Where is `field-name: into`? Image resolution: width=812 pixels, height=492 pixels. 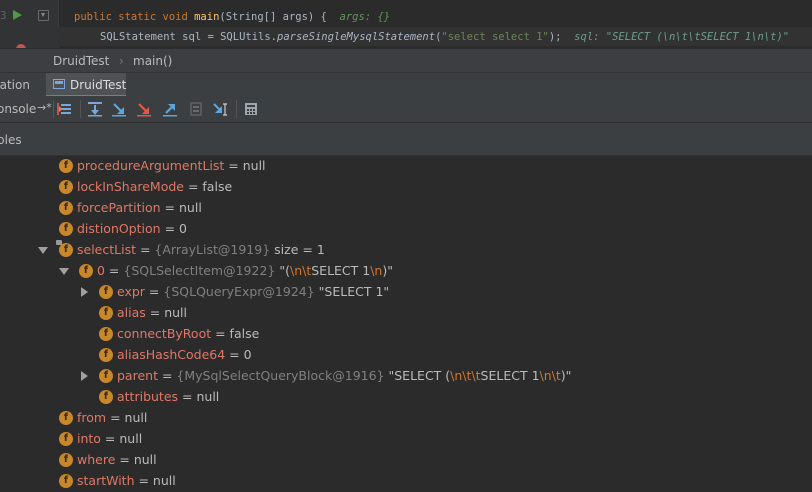 field-name: into is located at coordinates (89, 438).